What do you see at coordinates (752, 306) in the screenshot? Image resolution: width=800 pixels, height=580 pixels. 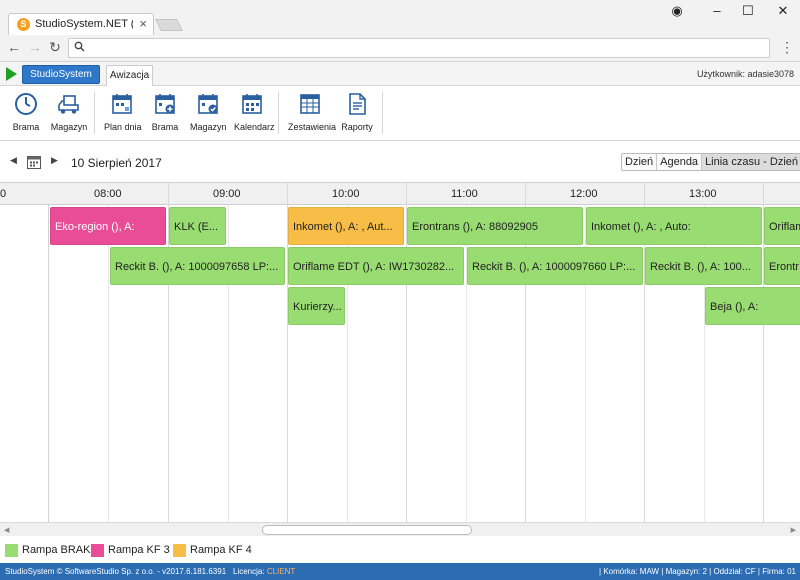 I see `event-block: Beja (), A:` at bounding box center [752, 306].